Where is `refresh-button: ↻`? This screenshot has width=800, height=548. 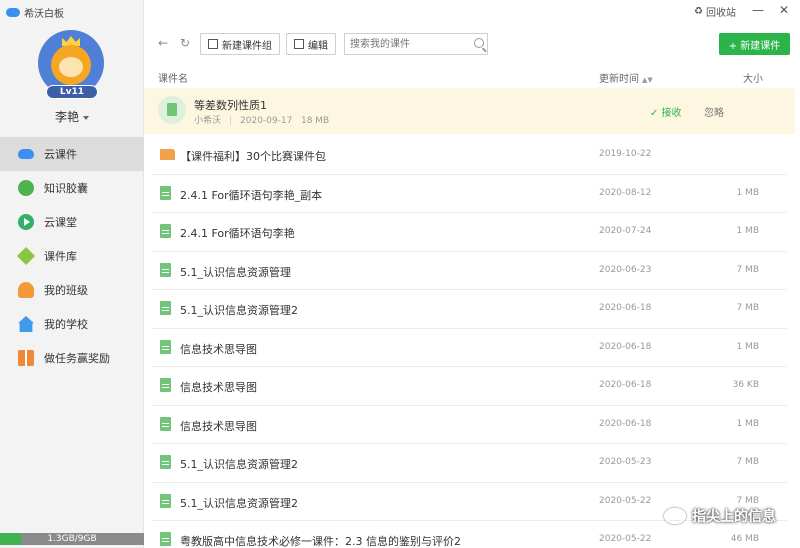 refresh-button: ↻ is located at coordinates (185, 43).